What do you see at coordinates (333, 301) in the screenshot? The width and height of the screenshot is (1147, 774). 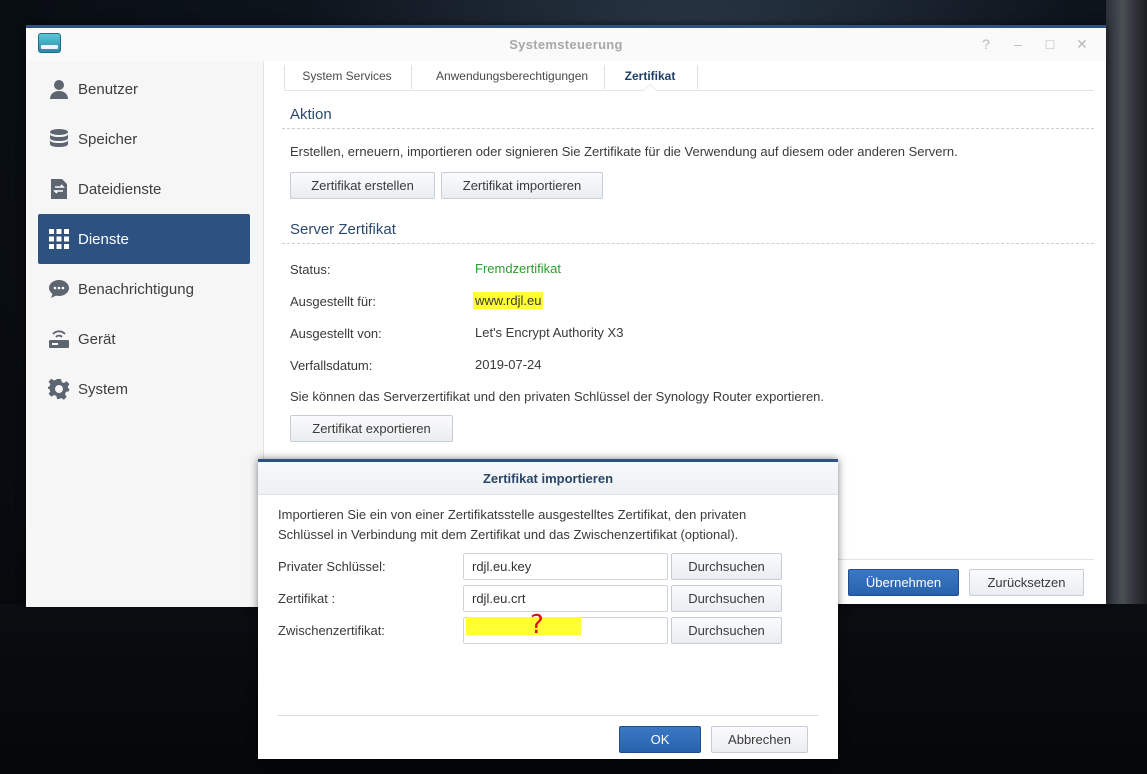 I see `issued-to-label: Ausgestellt für:` at bounding box center [333, 301].